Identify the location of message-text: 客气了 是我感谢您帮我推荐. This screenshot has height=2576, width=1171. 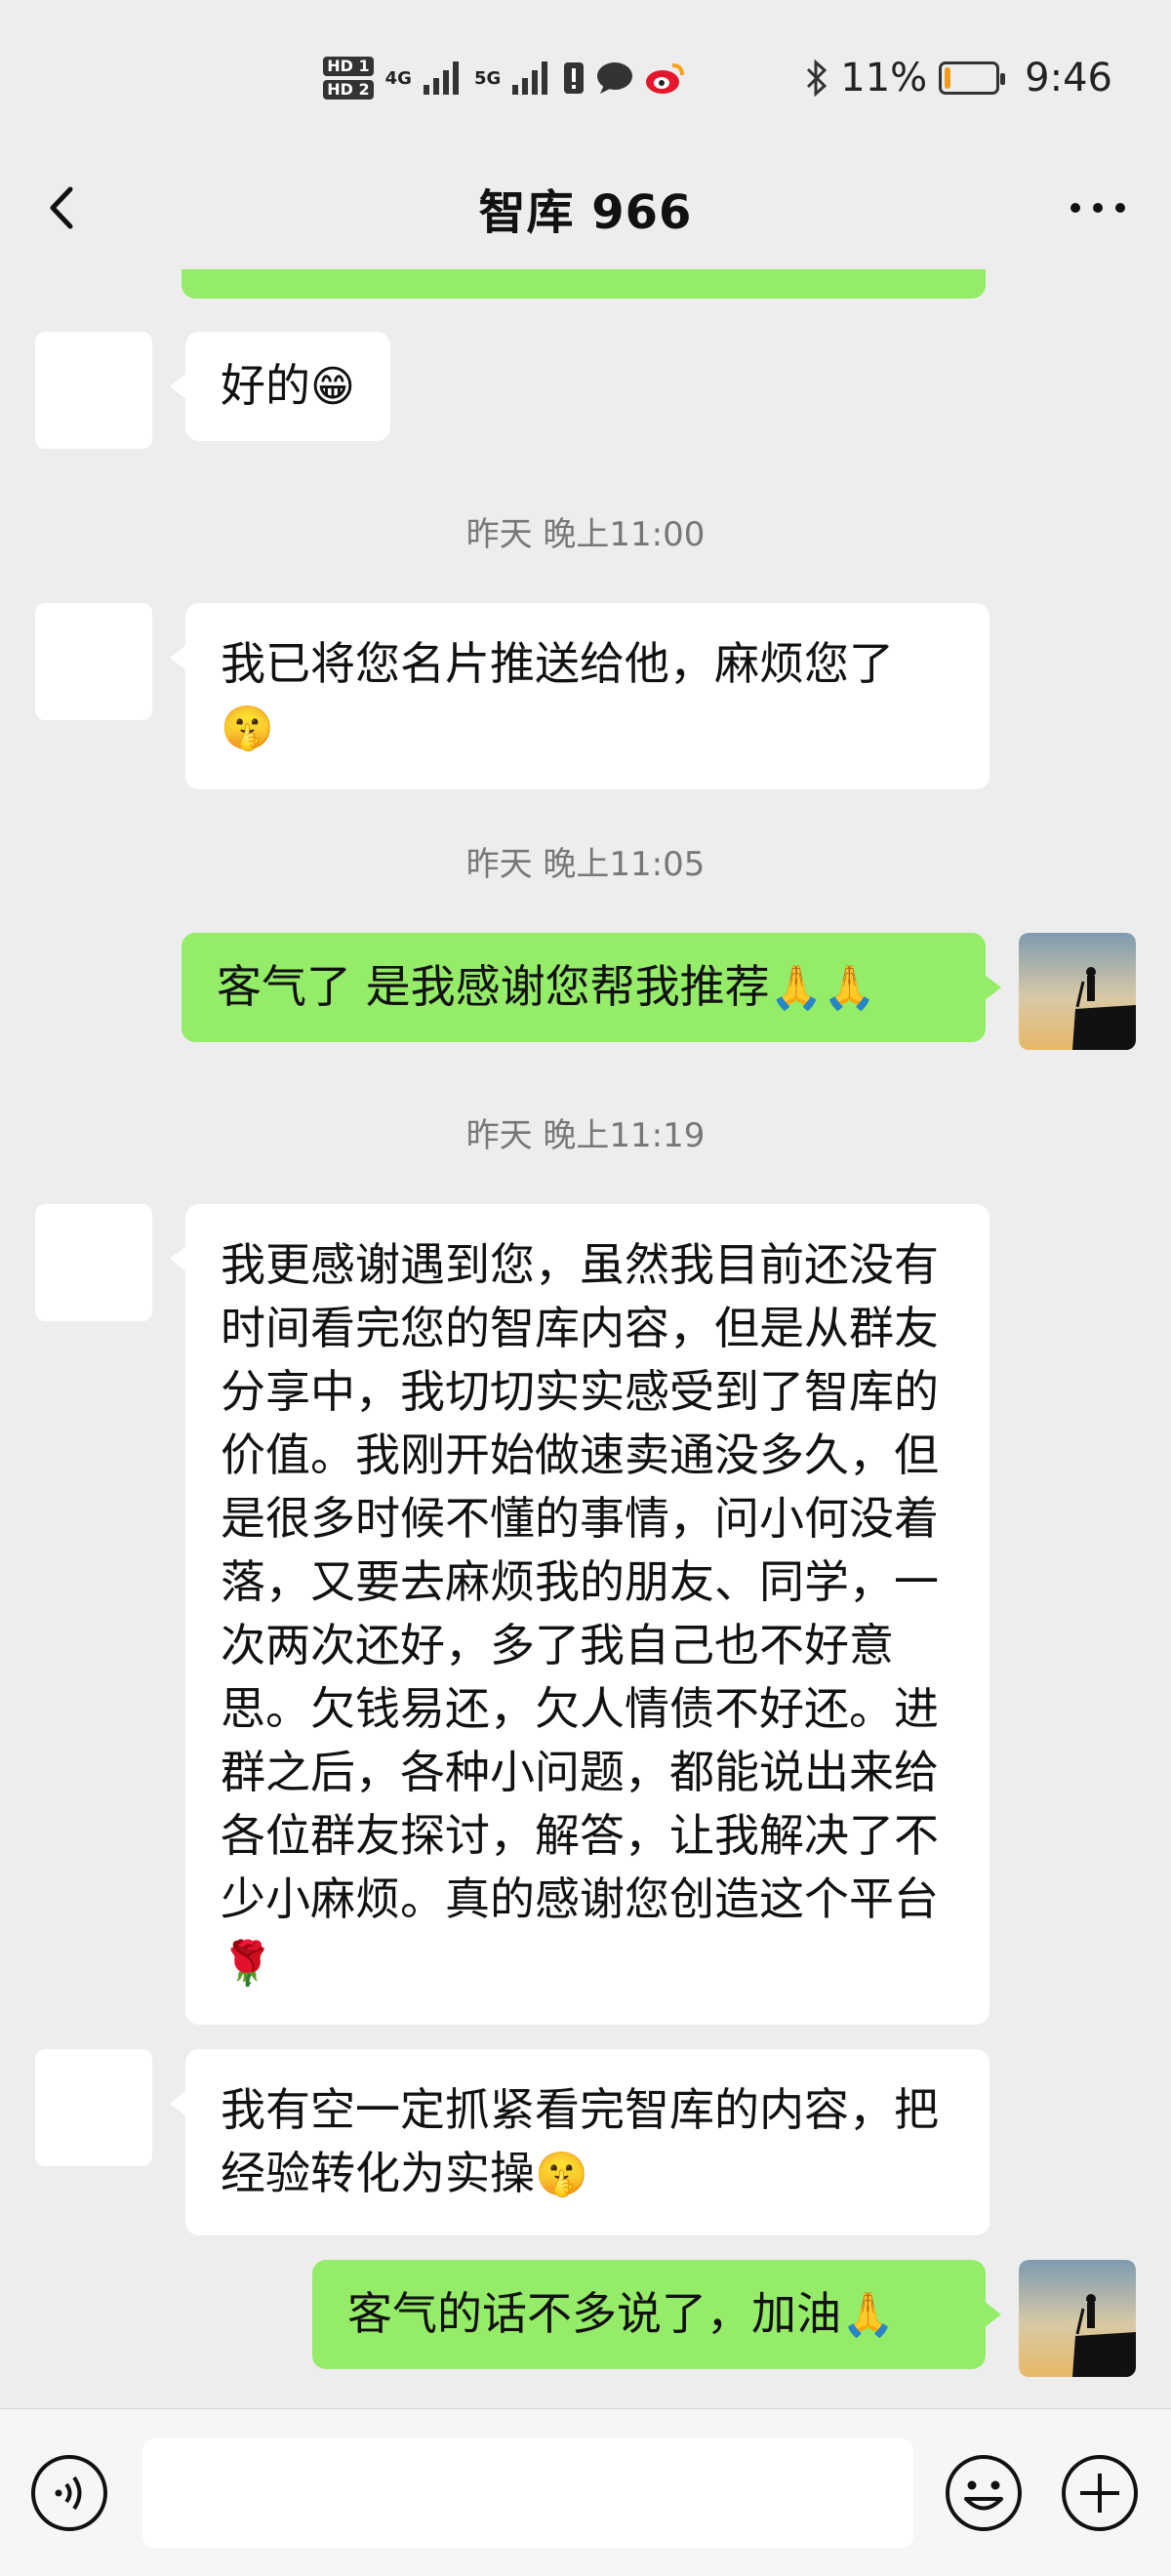
(493, 986).